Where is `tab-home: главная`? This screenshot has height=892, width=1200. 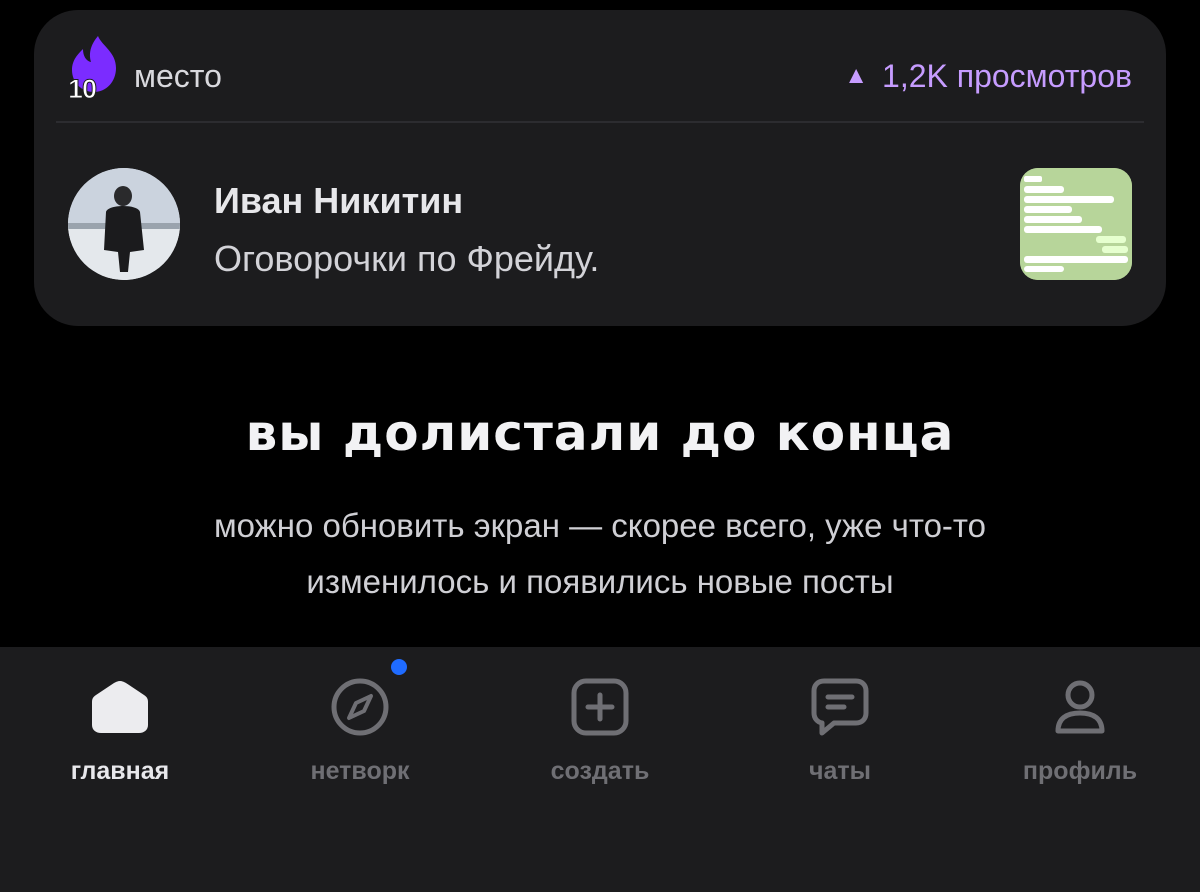 tab-home: главная is located at coordinates (120, 727).